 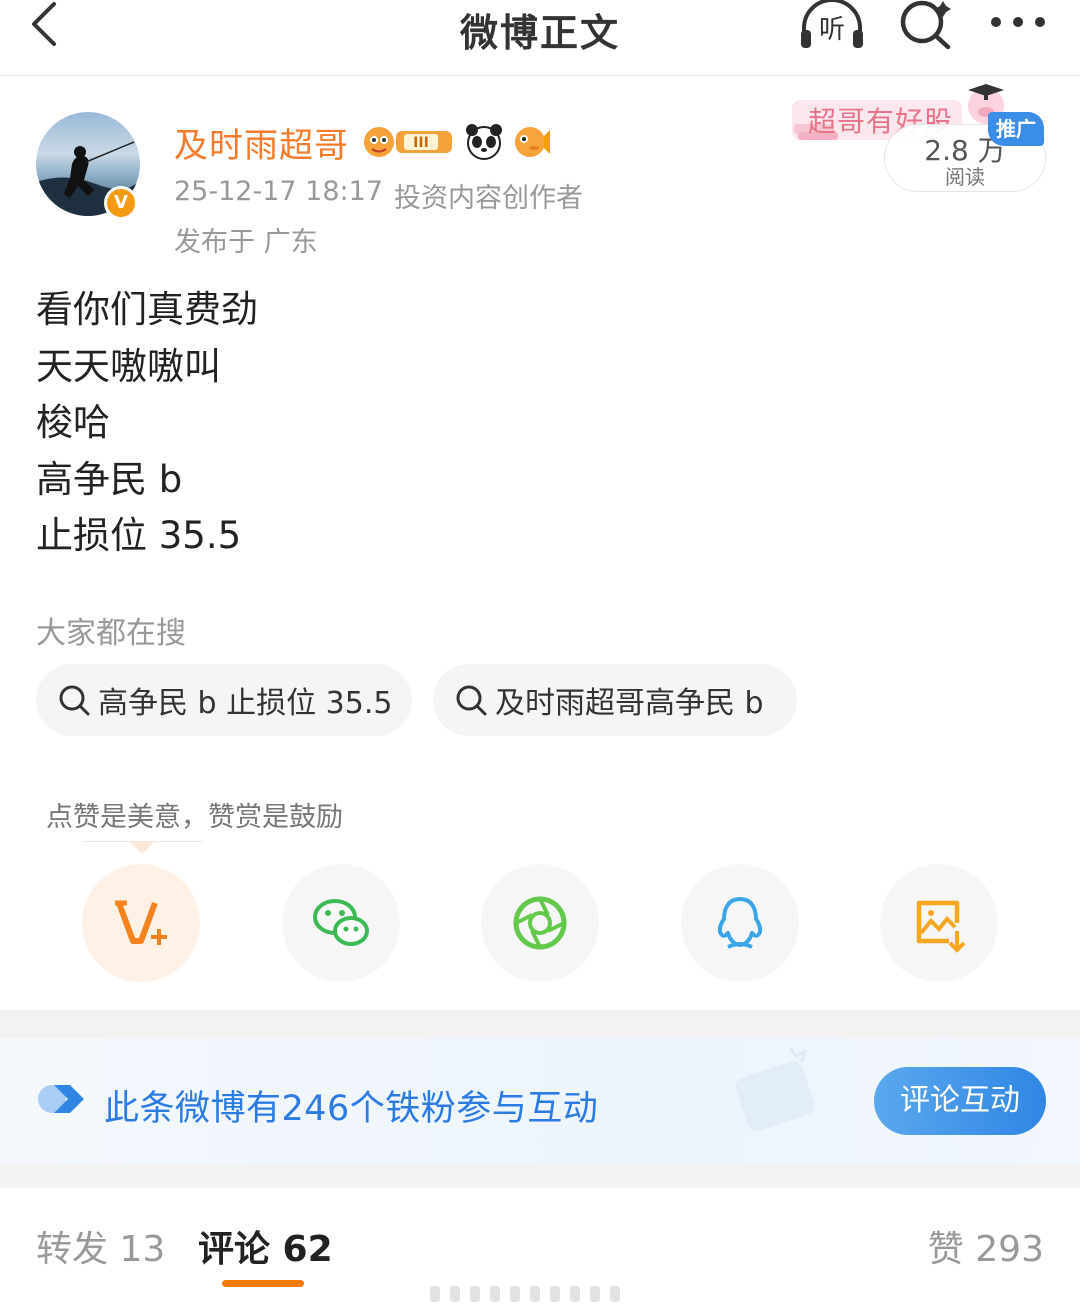 I want to click on moments-icon, so click(x=540, y=923).